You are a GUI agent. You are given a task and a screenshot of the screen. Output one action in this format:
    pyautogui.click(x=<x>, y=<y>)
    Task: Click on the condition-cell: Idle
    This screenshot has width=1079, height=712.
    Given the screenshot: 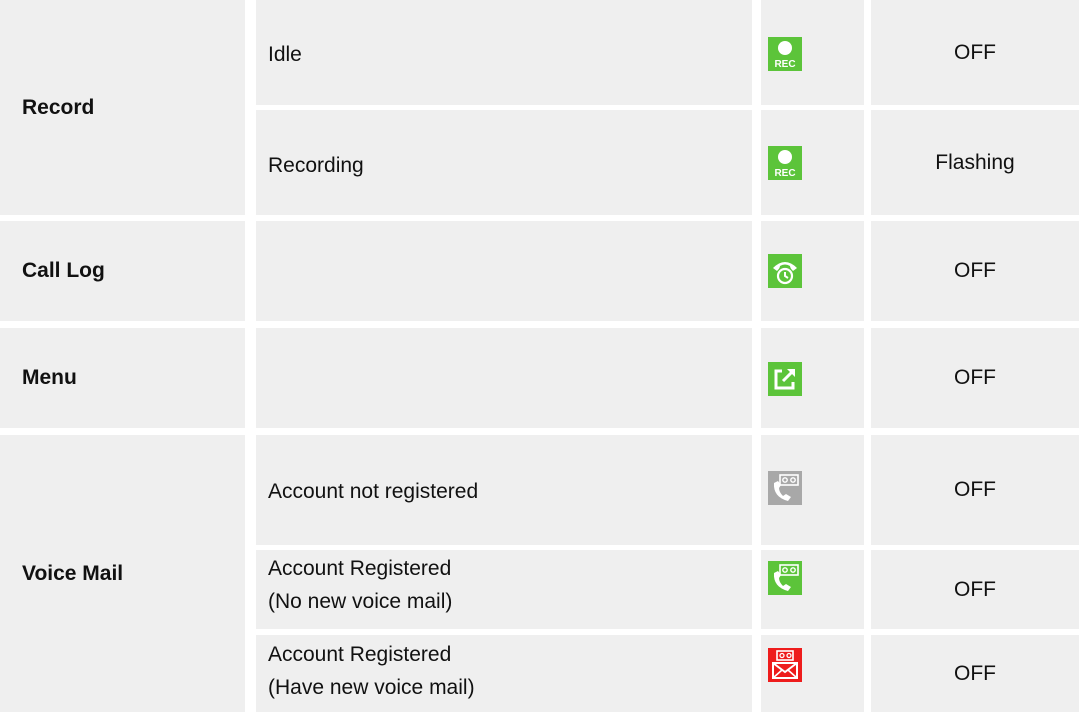 What is the action you would take?
    pyautogui.click(x=504, y=52)
    